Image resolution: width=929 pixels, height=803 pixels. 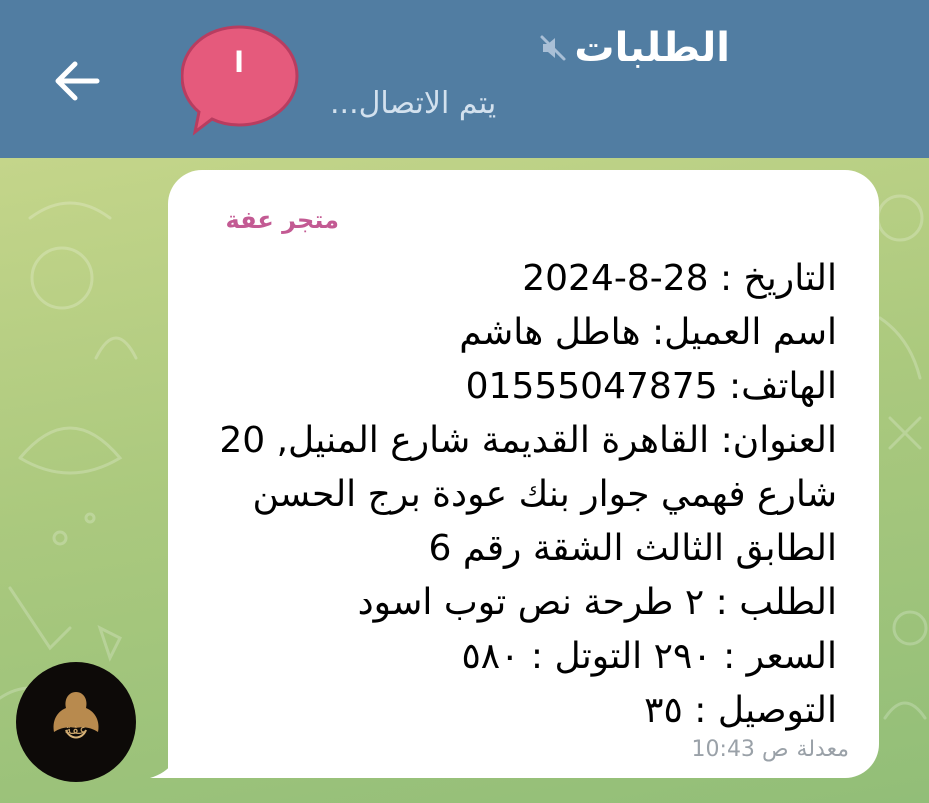 I want to click on chat-title: الطلبات, so click(x=652, y=48).